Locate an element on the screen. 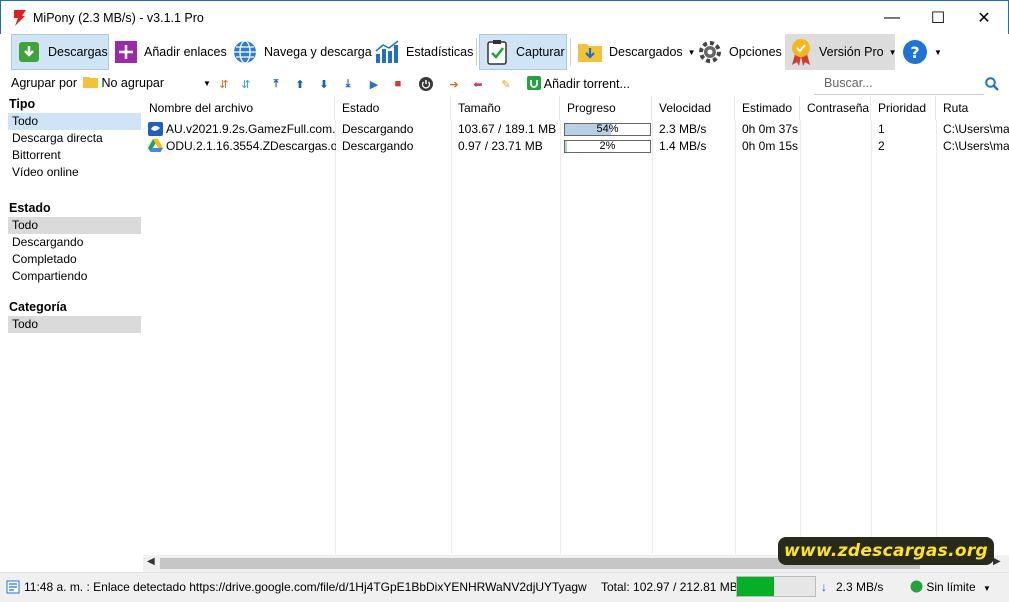  move-up-icon: ⬆ is located at coordinates (300, 84).